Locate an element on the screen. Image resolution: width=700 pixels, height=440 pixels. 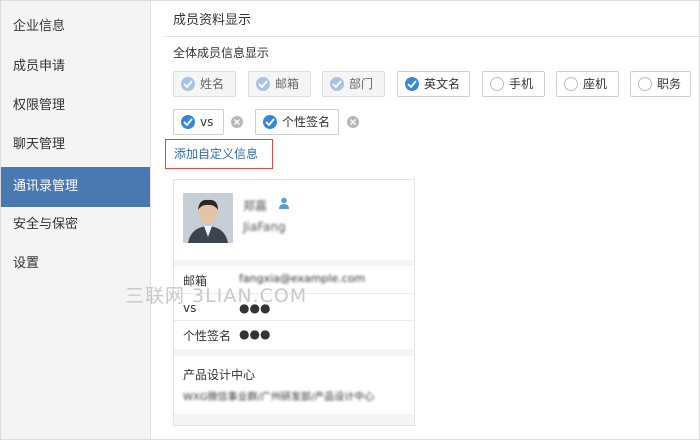
department-name: 产品设计中心 is located at coordinates (219, 375).